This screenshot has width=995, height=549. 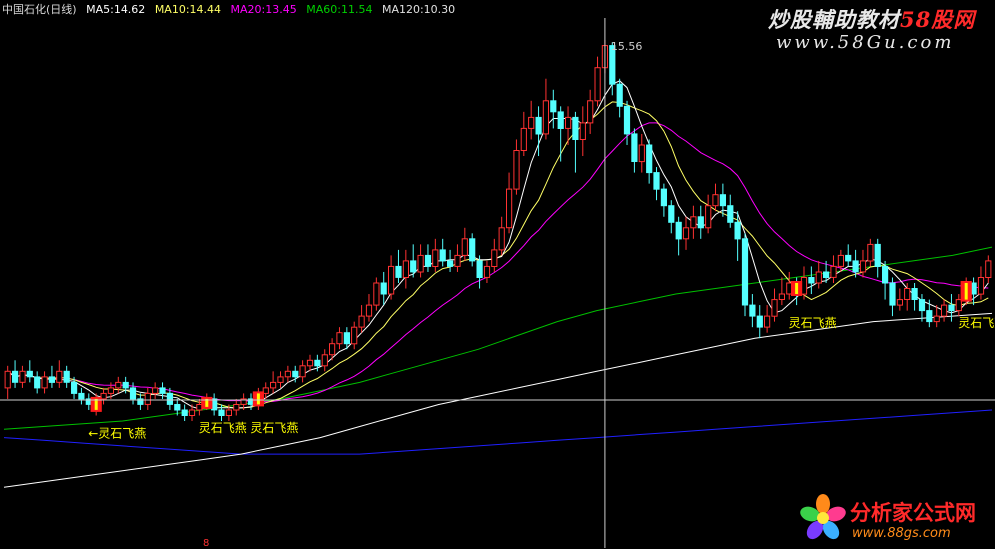 What do you see at coordinates (627, 46) in the screenshot?
I see `peak-price-label: 15.56` at bounding box center [627, 46].